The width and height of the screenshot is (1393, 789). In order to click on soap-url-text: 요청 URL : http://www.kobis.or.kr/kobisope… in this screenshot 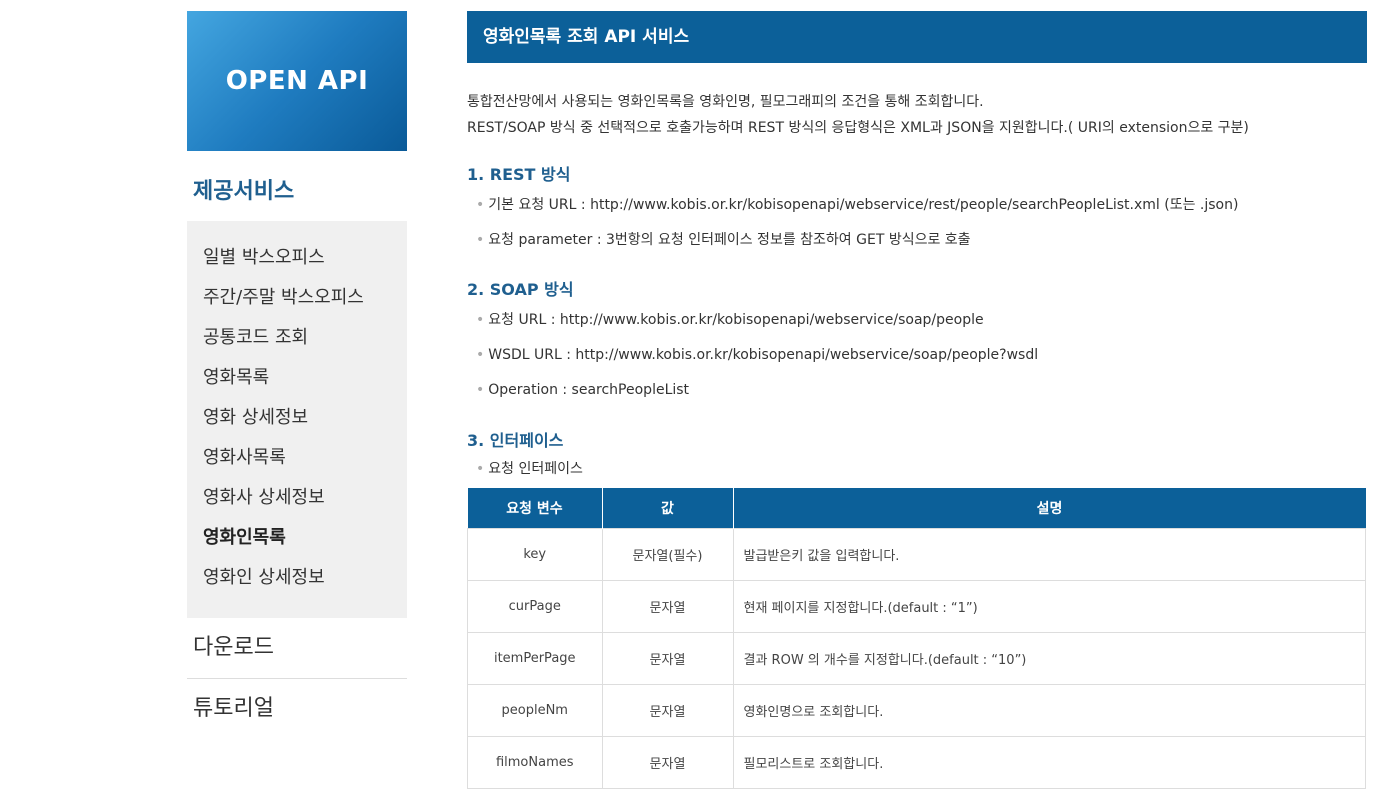, I will do `click(736, 320)`.